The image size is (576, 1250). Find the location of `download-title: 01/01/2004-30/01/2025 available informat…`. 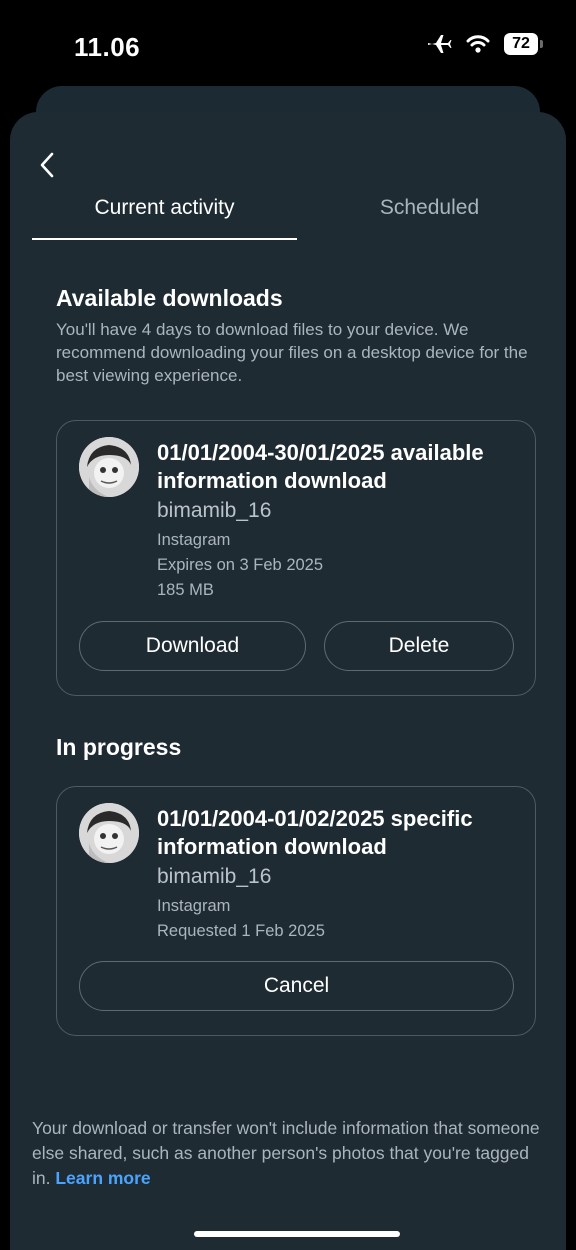

download-title: 01/01/2004-30/01/2025 available informat… is located at coordinates (320, 466).